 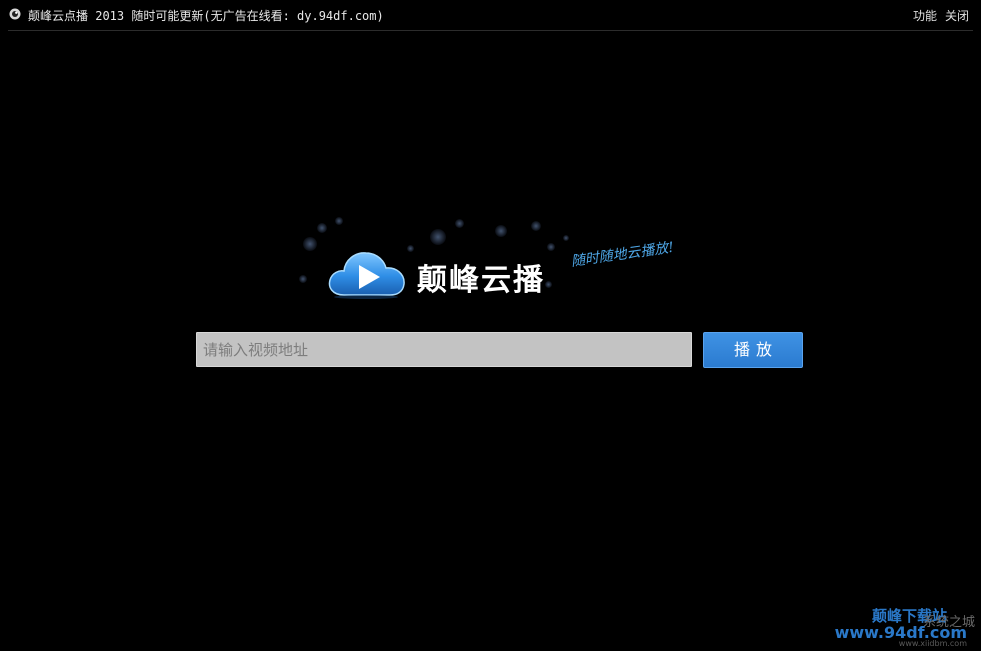 What do you see at coordinates (753, 350) in the screenshot?
I see `play-button: 播放` at bounding box center [753, 350].